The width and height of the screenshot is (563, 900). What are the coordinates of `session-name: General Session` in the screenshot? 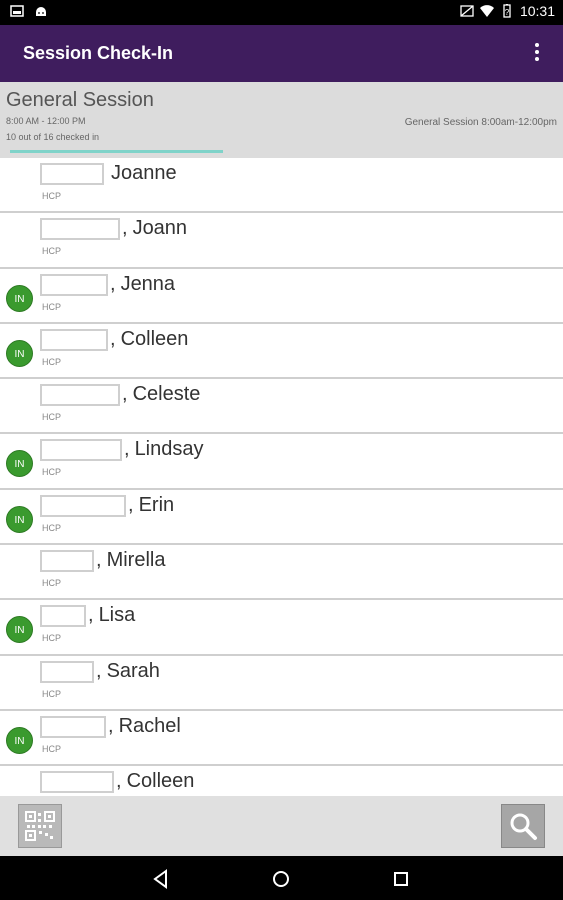 It's located at (80, 100).